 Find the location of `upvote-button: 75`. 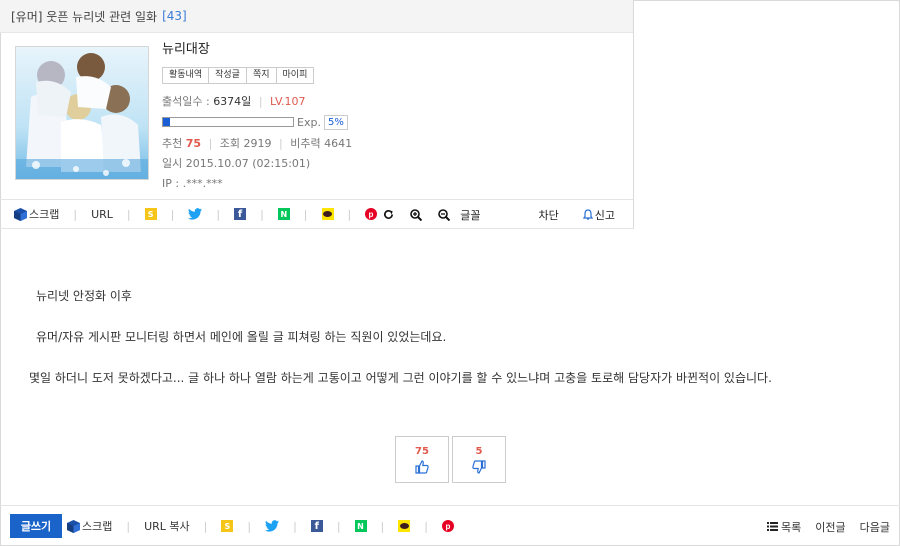

upvote-button: 75 is located at coordinates (422, 459).